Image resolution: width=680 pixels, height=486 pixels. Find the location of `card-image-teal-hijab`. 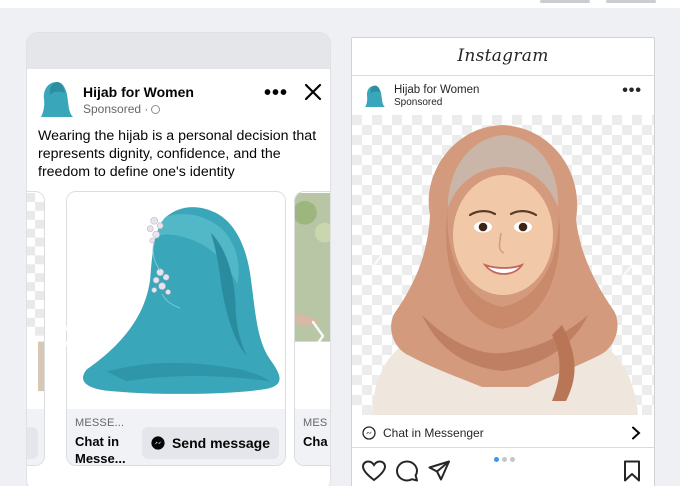

card-image-teal-hijab is located at coordinates (176, 300).